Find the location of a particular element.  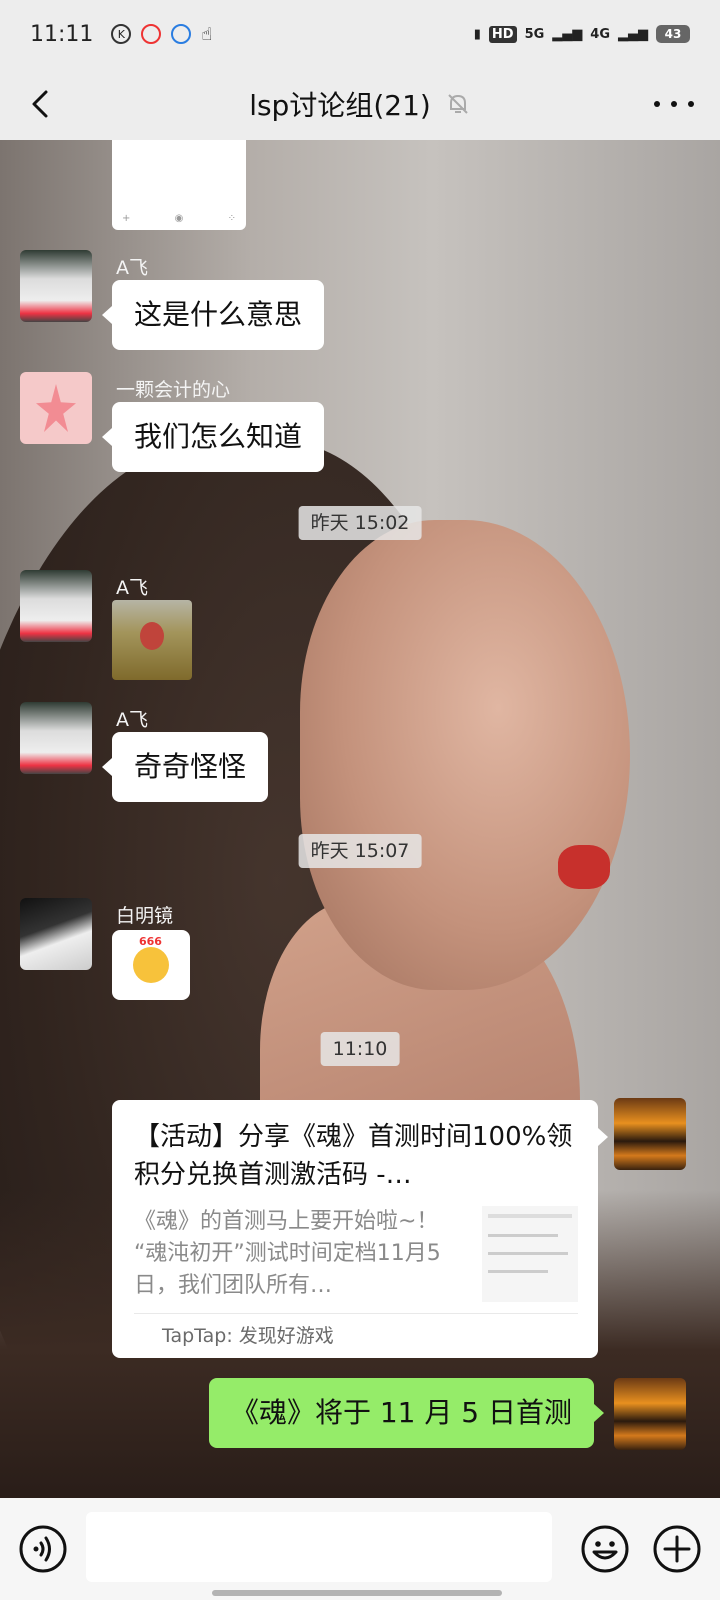

weibo-icon is located at coordinates (151, 34).